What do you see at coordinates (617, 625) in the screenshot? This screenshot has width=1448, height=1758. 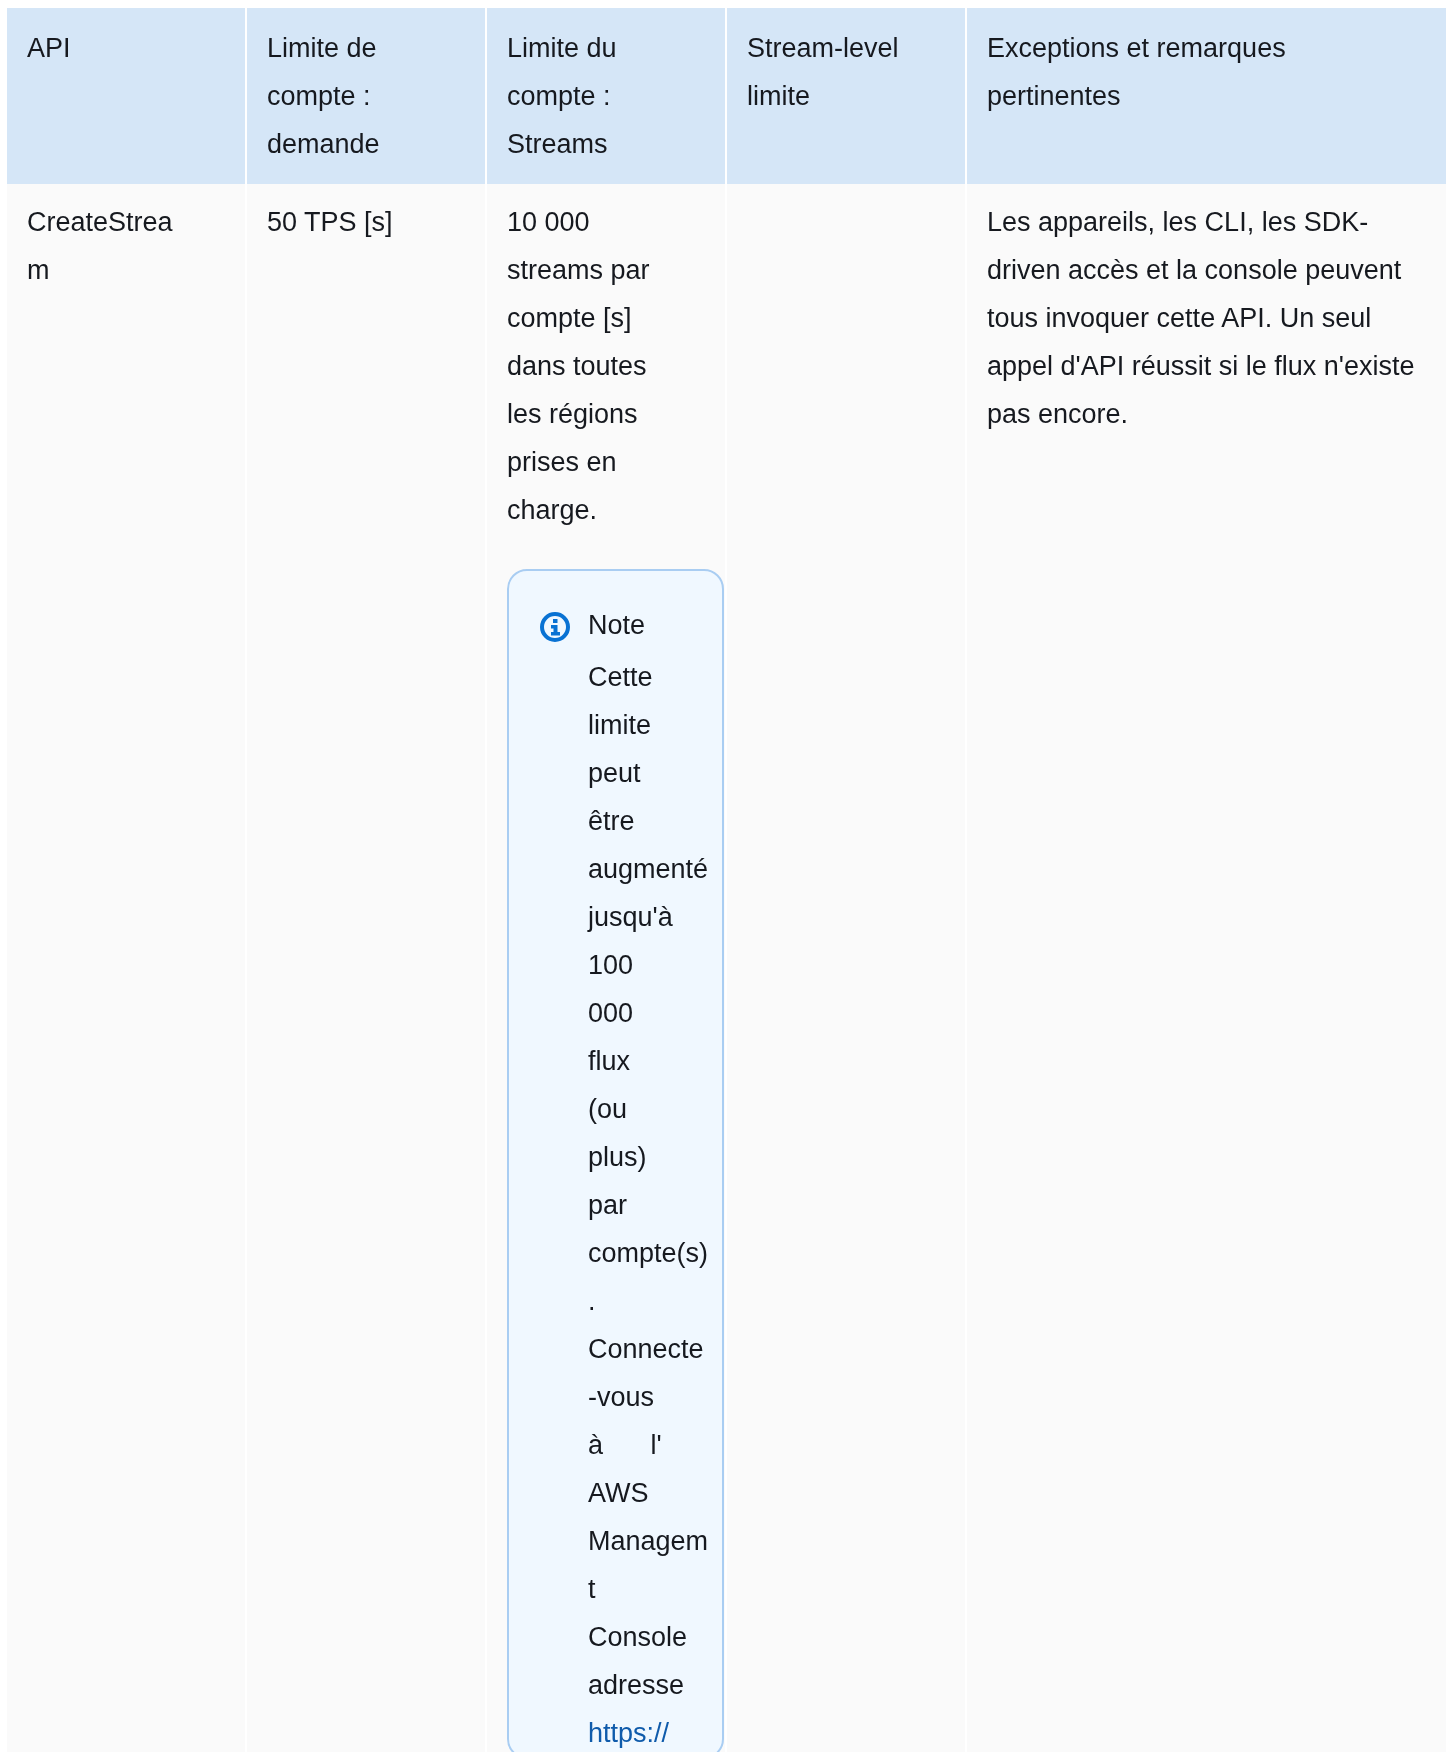 I see `note-title: Note` at bounding box center [617, 625].